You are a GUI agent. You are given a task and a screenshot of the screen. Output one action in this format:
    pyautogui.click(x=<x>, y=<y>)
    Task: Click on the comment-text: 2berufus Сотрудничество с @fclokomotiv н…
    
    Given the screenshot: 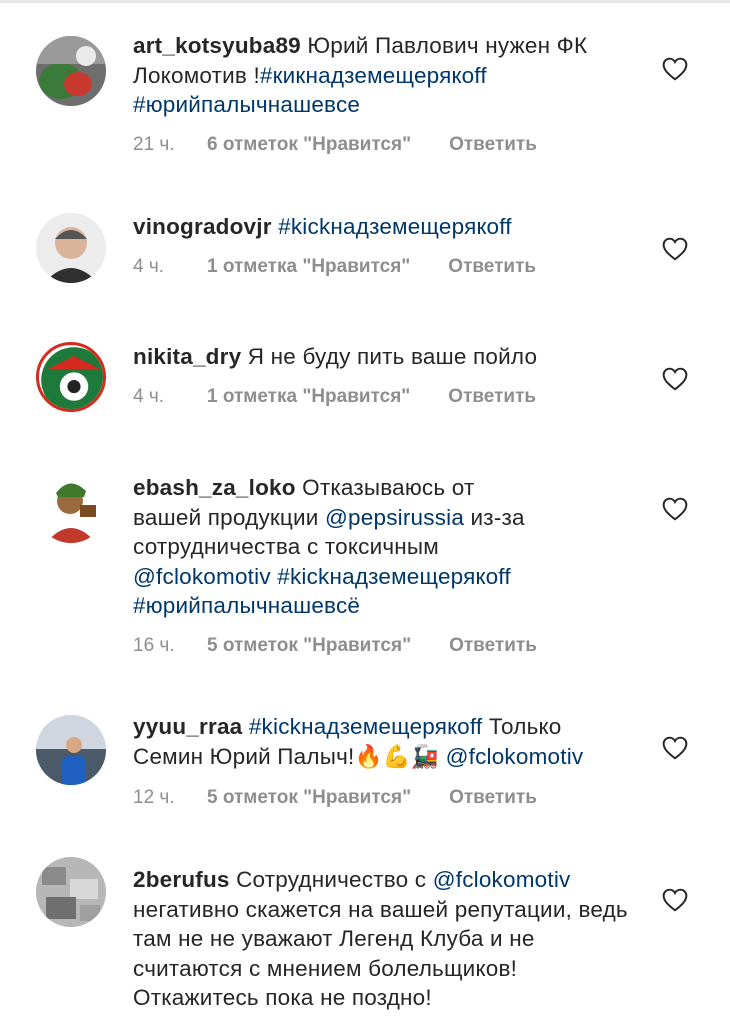 What is the action you would take?
    pyautogui.click(x=383, y=939)
    